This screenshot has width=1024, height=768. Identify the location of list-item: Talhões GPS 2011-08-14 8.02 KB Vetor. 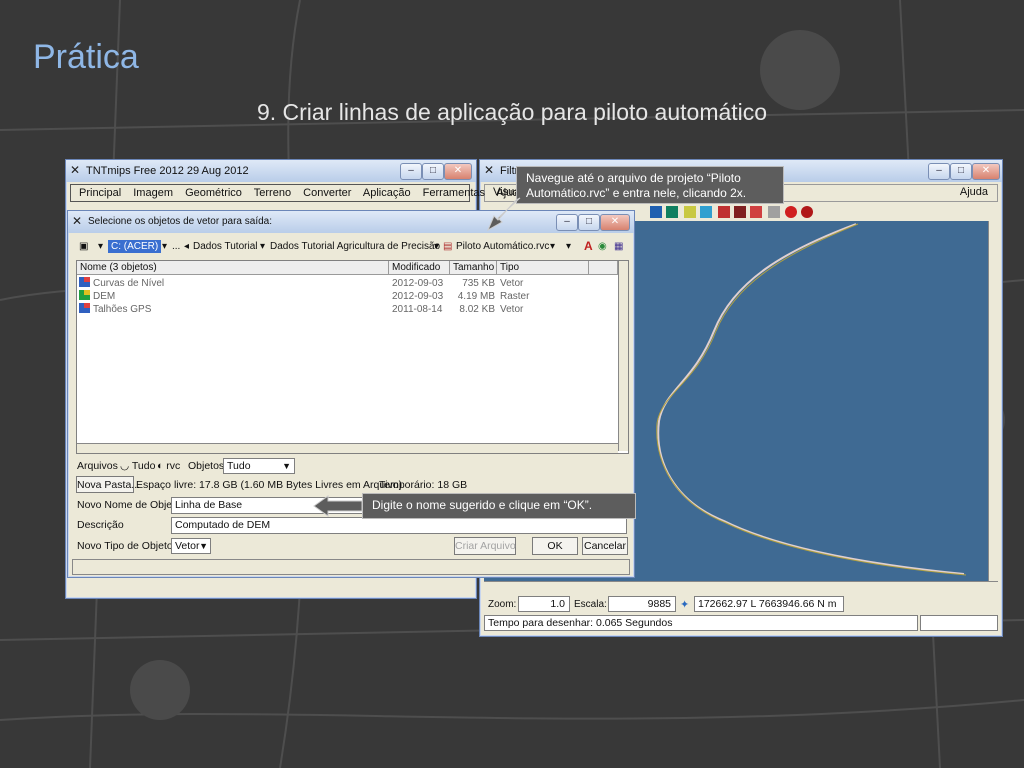
(352, 309).